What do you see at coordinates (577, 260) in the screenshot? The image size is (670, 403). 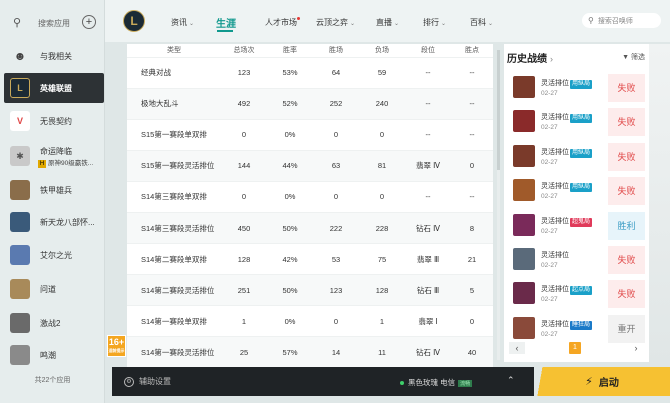 I see `match-item: 灵活排位 02-27 失败` at bounding box center [577, 260].